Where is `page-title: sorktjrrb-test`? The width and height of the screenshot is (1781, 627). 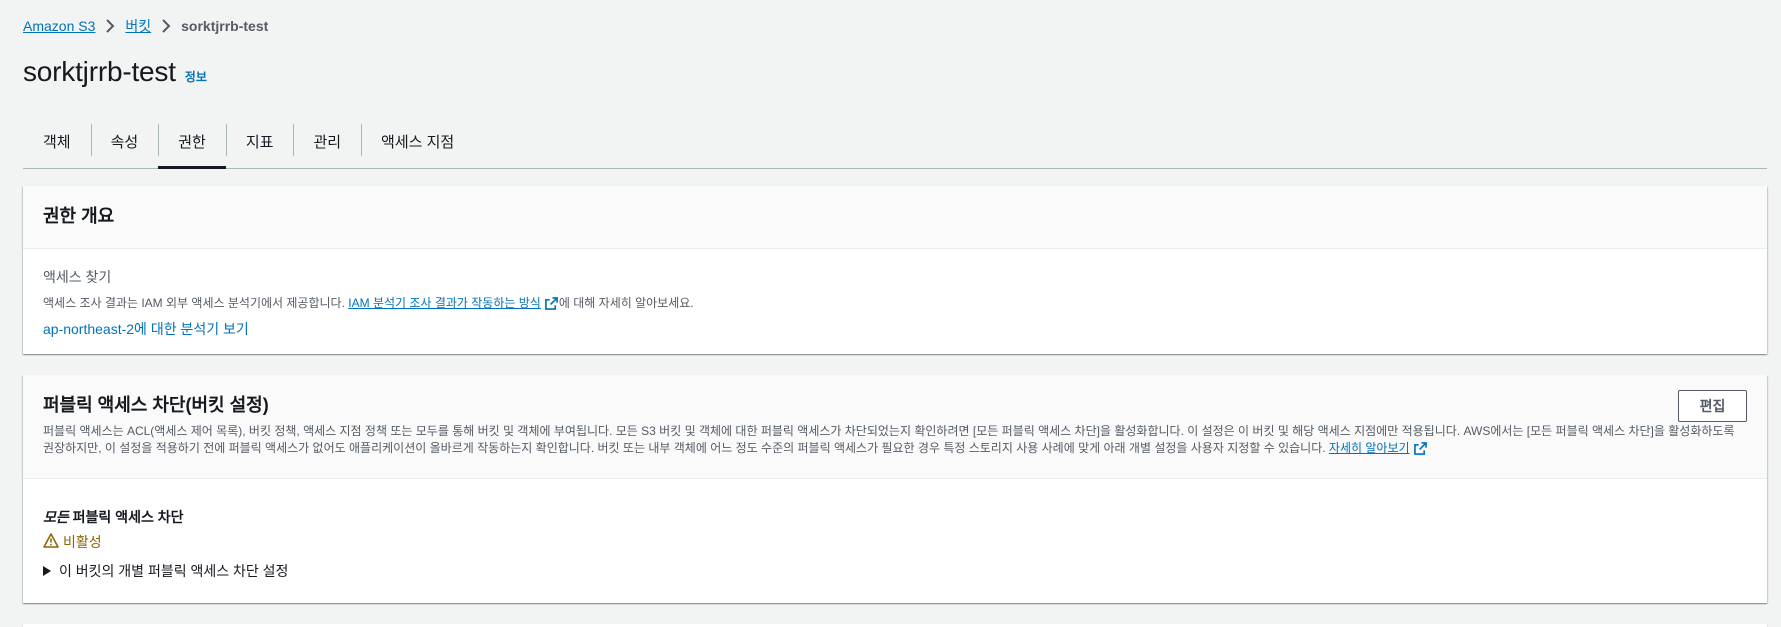 page-title: sorktjrrb-test is located at coordinates (99, 71).